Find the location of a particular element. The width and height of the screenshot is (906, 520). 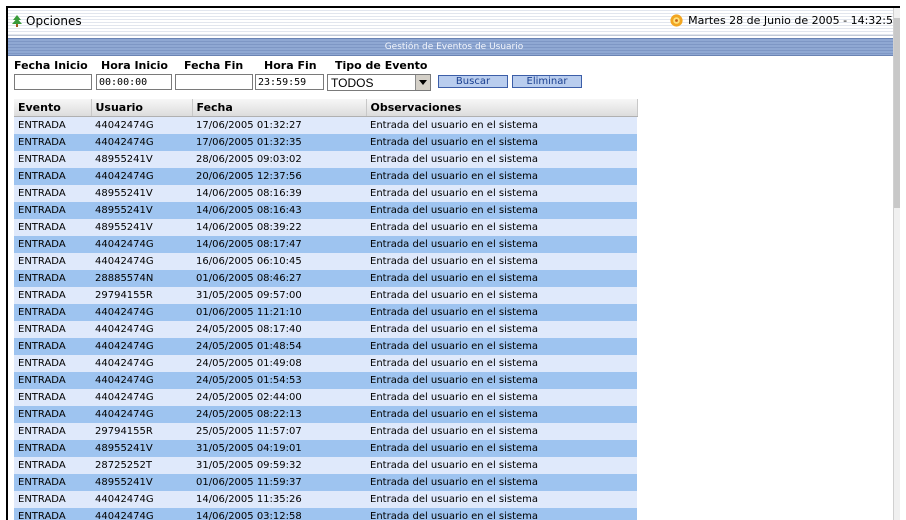

column-header-fecha: Fecha is located at coordinates (279, 108).